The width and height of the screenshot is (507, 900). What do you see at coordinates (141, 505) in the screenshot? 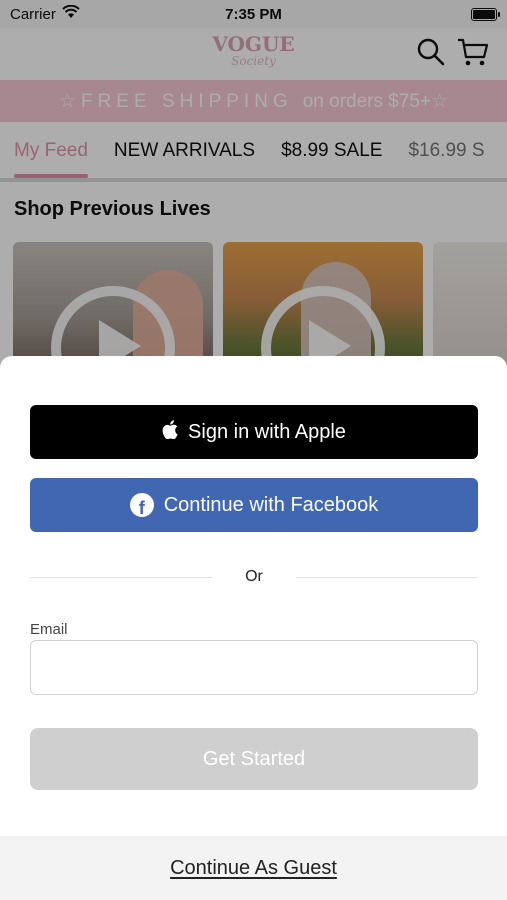
I see `facebook-icon: f` at bounding box center [141, 505].